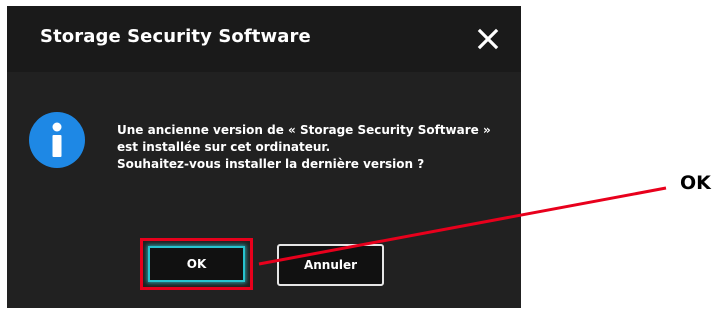 Image resolution: width=723 pixels, height=309 pixels. What do you see at coordinates (175, 36) in the screenshot?
I see `dialog-title: Storage Security Software` at bounding box center [175, 36].